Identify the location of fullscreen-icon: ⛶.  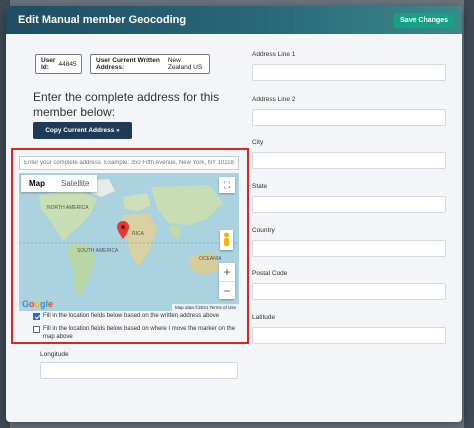
(227, 185).